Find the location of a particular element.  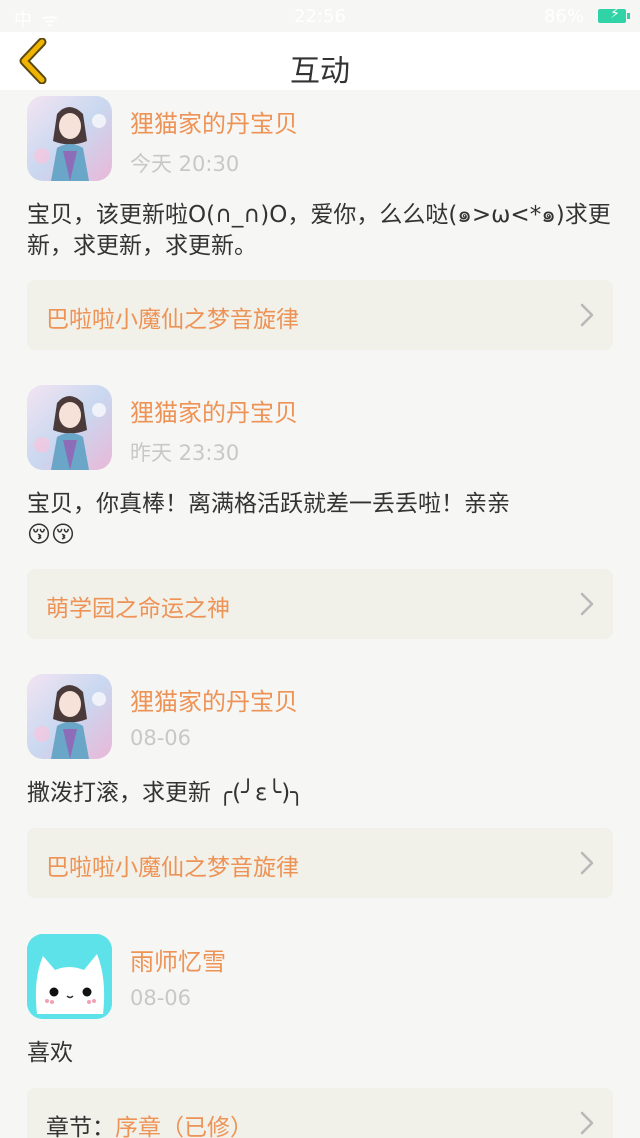

post-content: 喜欢 is located at coordinates (50, 1053).